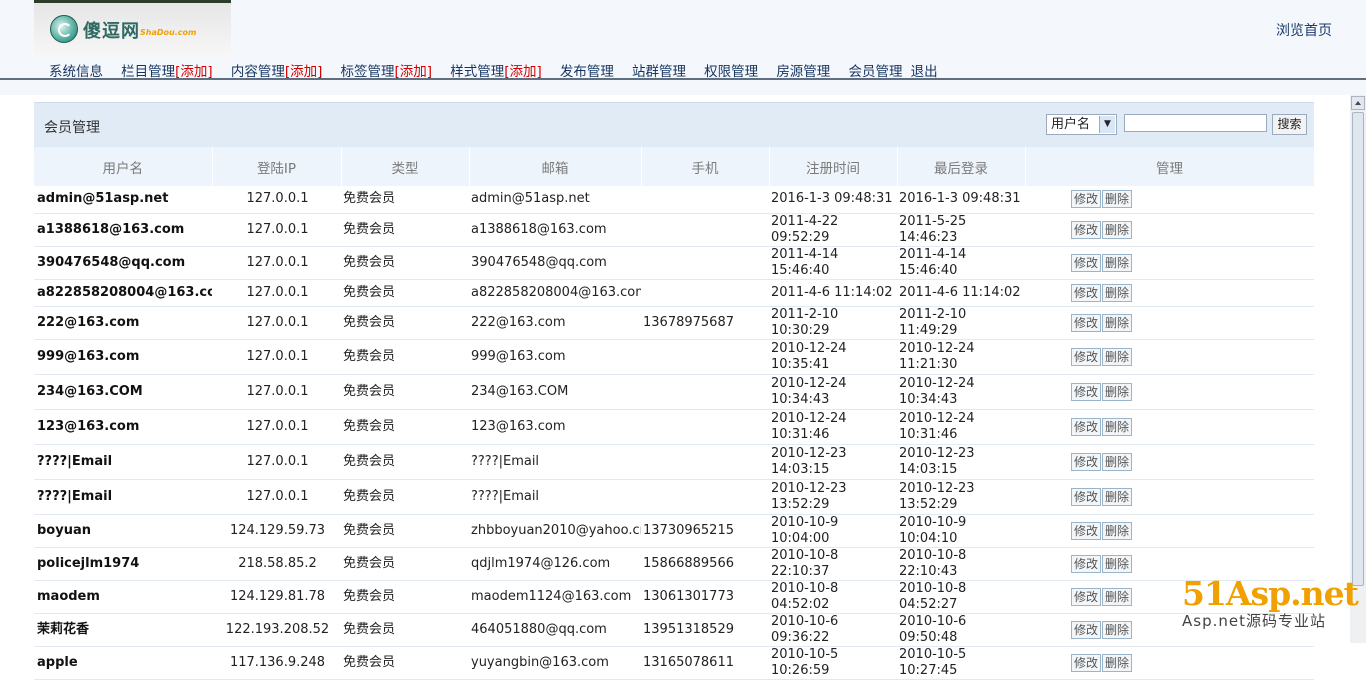 The height and width of the screenshot is (680, 1366). I want to click on chevron-down-icon: ▼, so click(1107, 124).